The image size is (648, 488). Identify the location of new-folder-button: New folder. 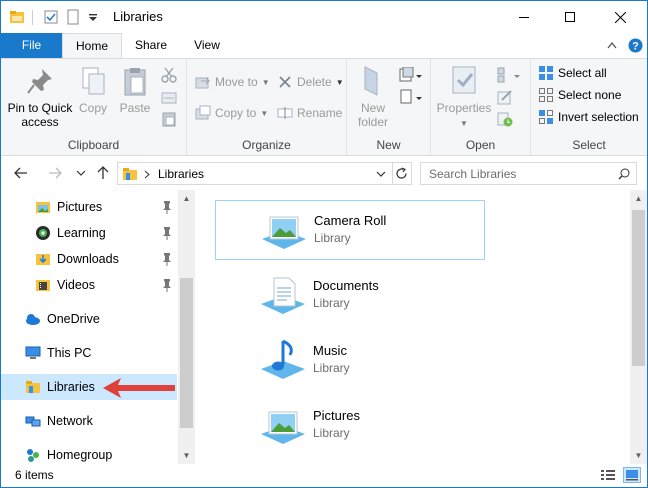
(373, 97).